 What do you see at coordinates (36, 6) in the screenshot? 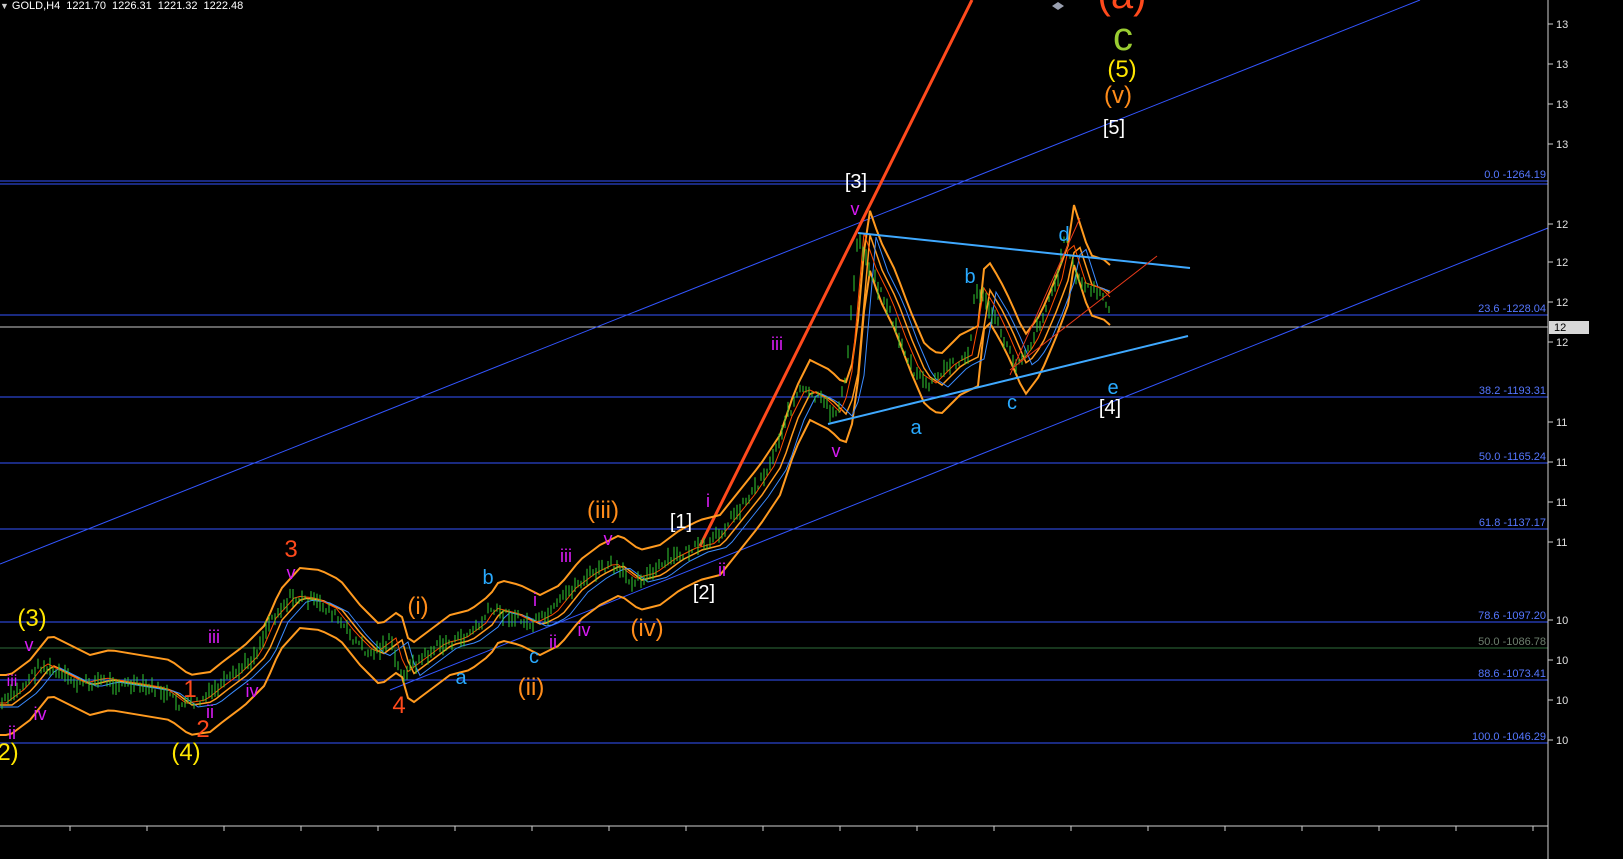
I see `symbol-label: GOLD,H4` at bounding box center [36, 6].